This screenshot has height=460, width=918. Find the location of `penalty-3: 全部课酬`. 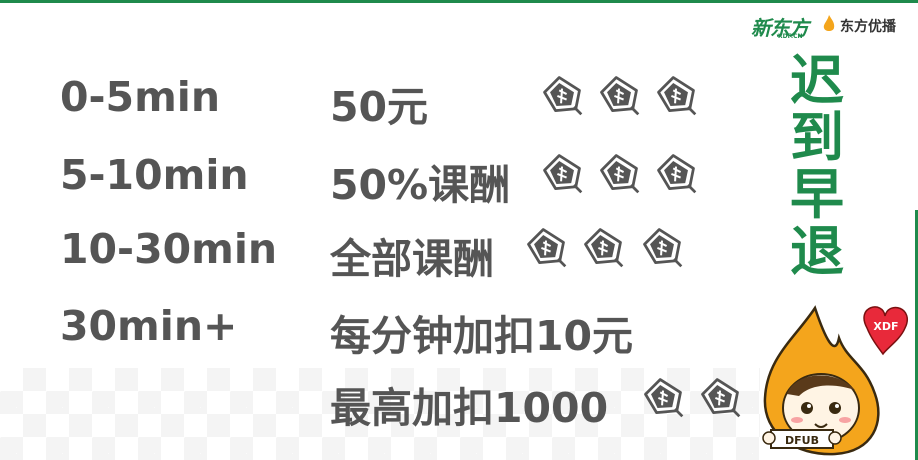

penalty-3: 全部课酬 is located at coordinates (412, 259).